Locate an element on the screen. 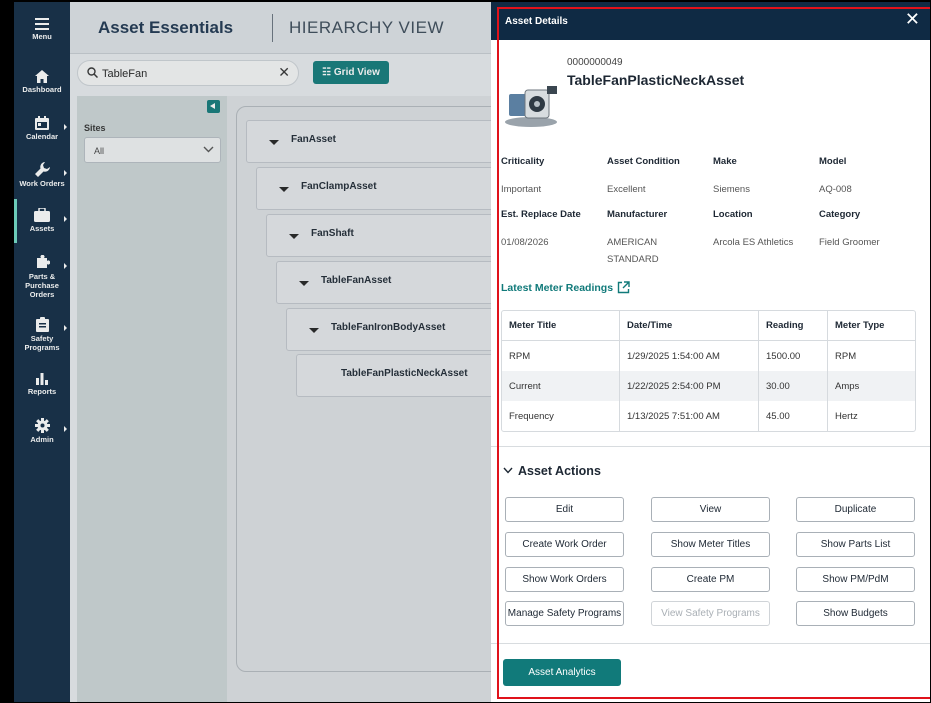 The image size is (931, 703). table-cell: Frequency is located at coordinates (561, 416).